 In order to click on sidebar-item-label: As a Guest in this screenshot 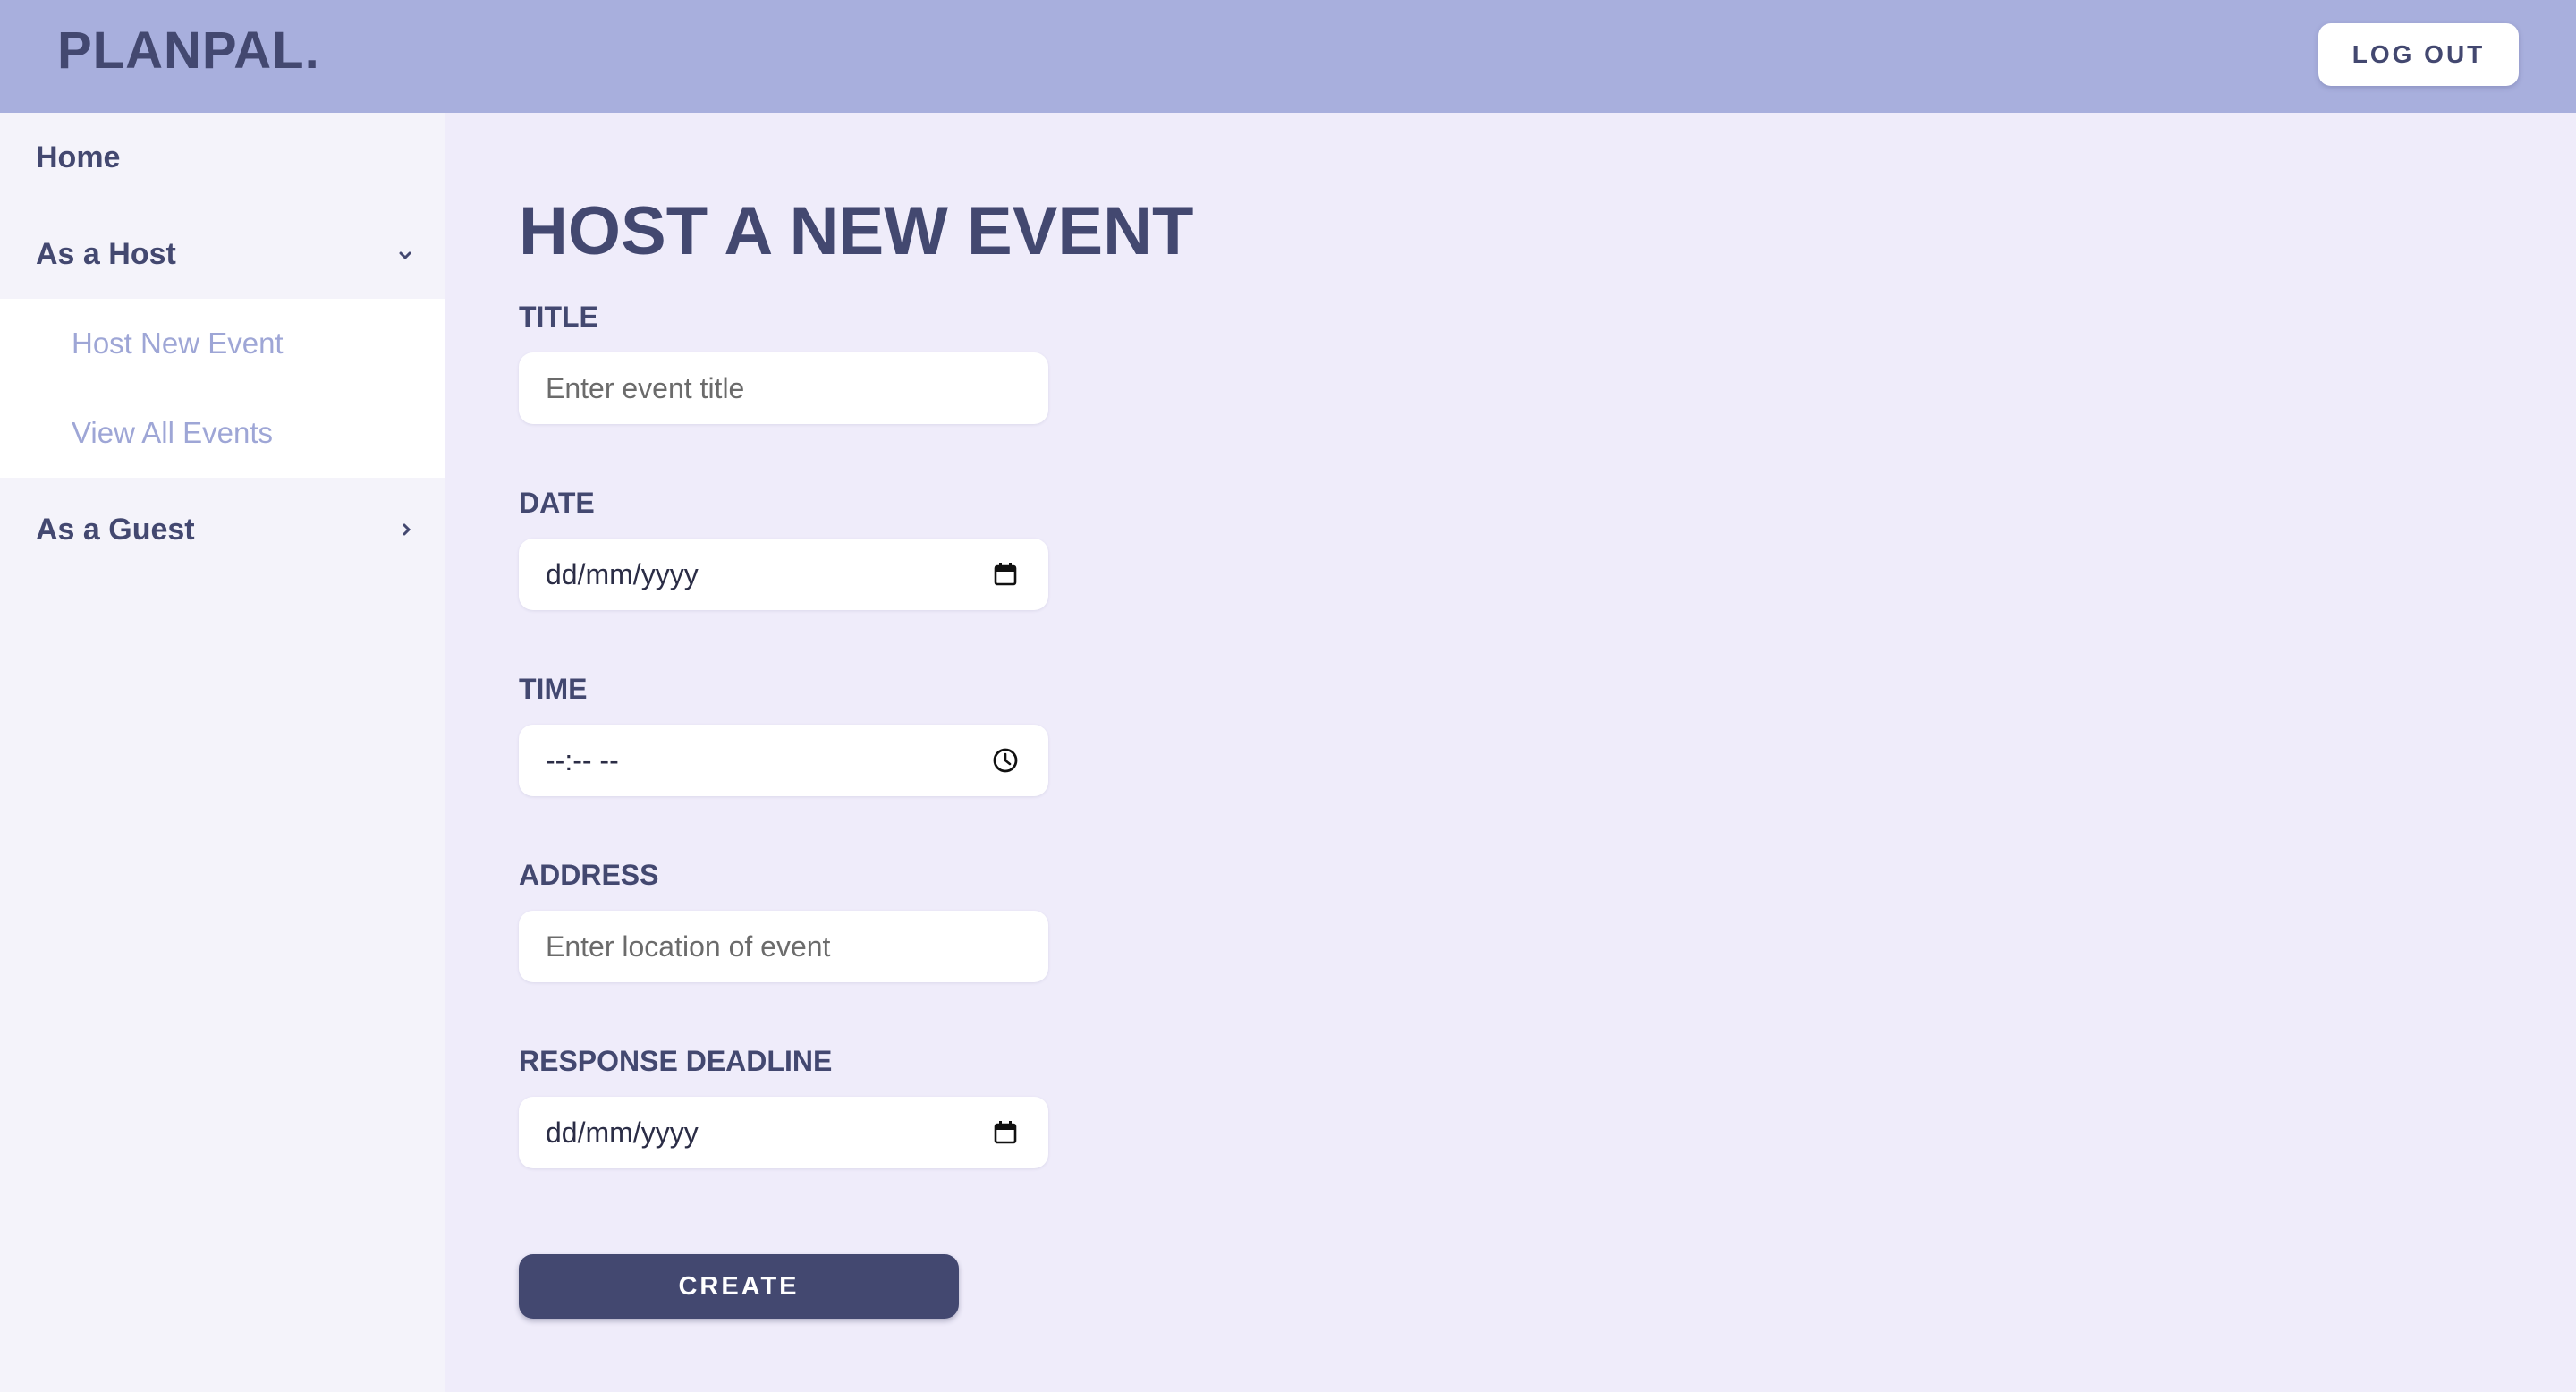, I will do `click(115, 529)`.